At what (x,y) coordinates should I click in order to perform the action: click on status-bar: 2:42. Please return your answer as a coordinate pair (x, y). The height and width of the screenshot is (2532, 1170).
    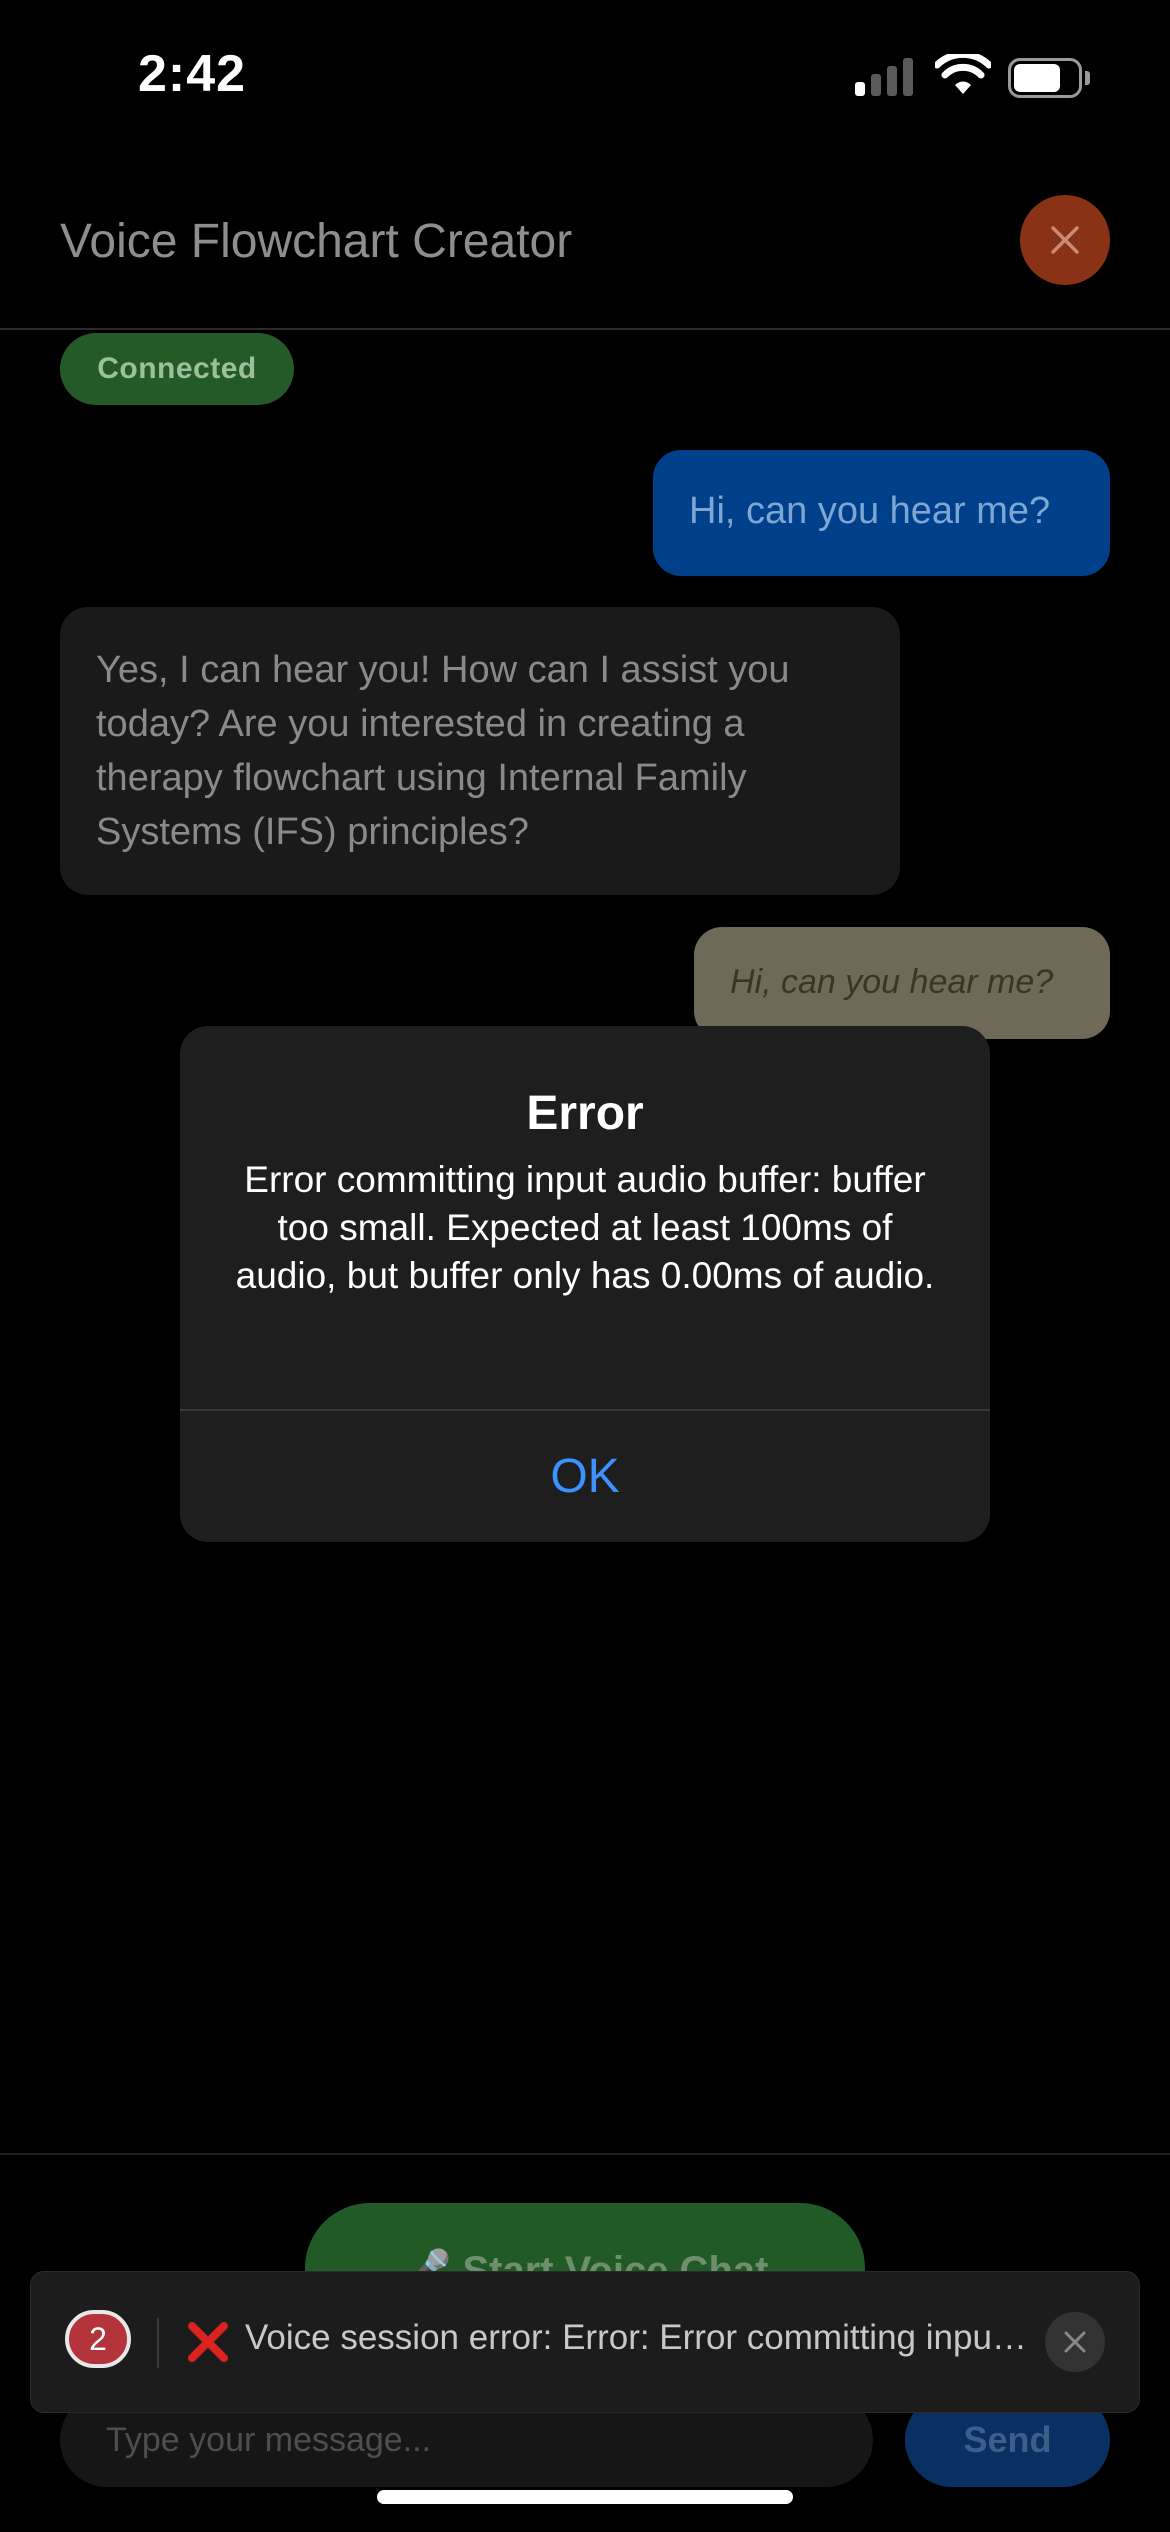
    Looking at the image, I should click on (585, 75).